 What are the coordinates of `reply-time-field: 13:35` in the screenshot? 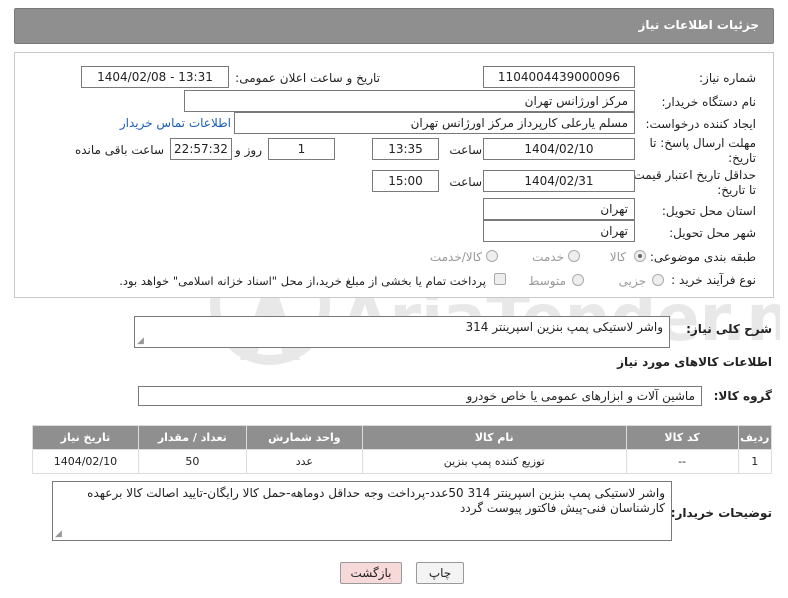 It's located at (405, 149).